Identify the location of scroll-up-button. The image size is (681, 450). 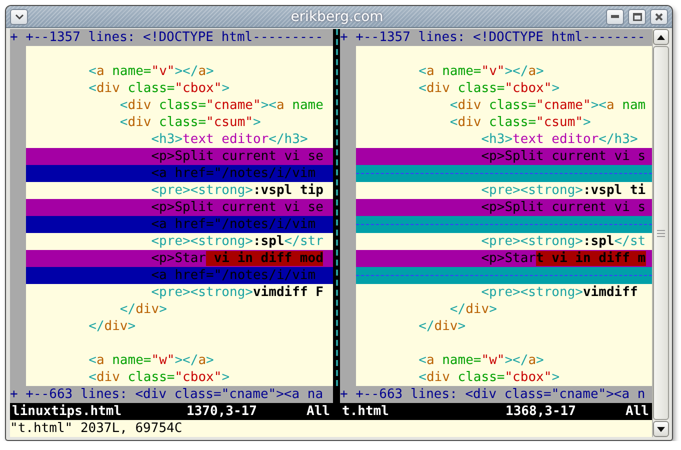
(661, 37).